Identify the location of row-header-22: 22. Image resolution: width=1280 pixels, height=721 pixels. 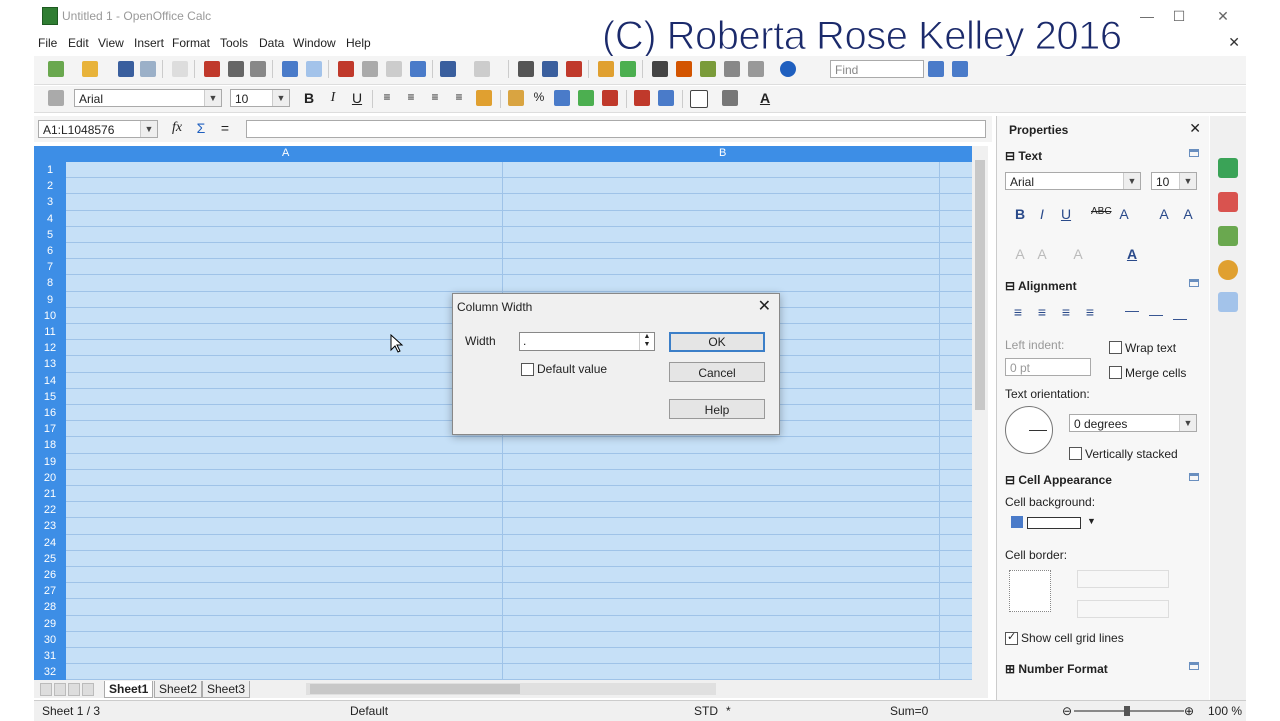
(50, 510).